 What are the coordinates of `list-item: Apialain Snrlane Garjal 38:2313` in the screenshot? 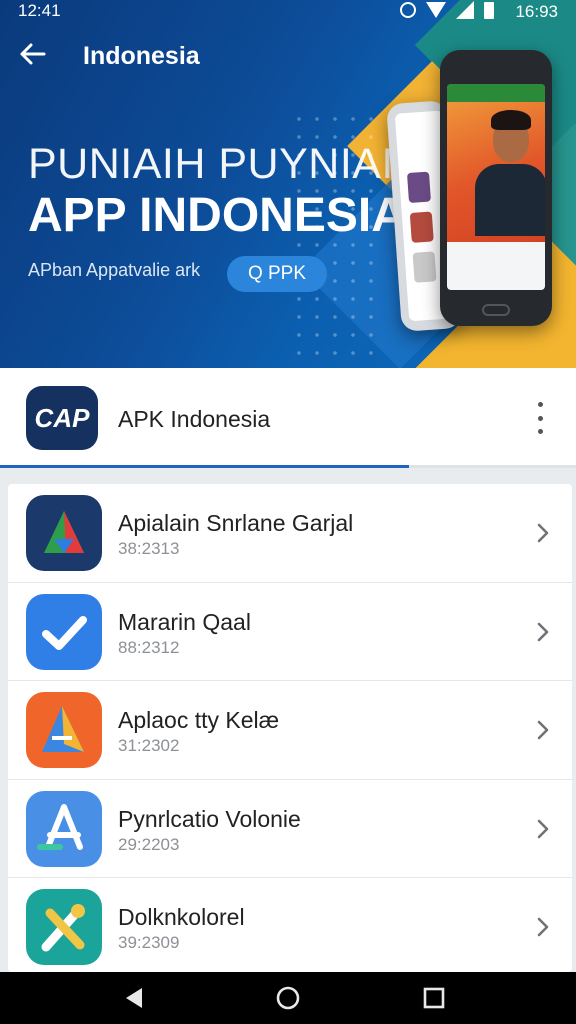 It's located at (290, 533).